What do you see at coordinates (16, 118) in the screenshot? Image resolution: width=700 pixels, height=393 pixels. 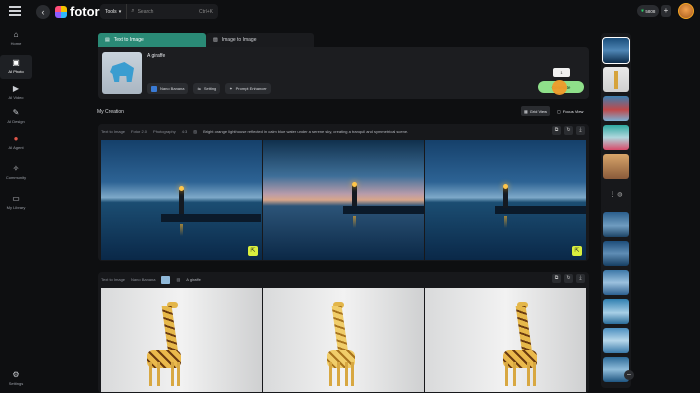 I see `sidebar-item-ai-design: ✎ AI Design` at bounding box center [16, 118].